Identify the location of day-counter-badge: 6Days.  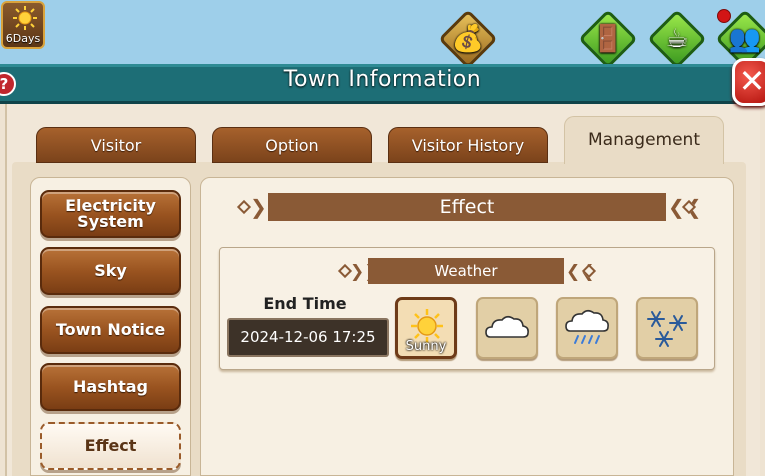
(23, 25).